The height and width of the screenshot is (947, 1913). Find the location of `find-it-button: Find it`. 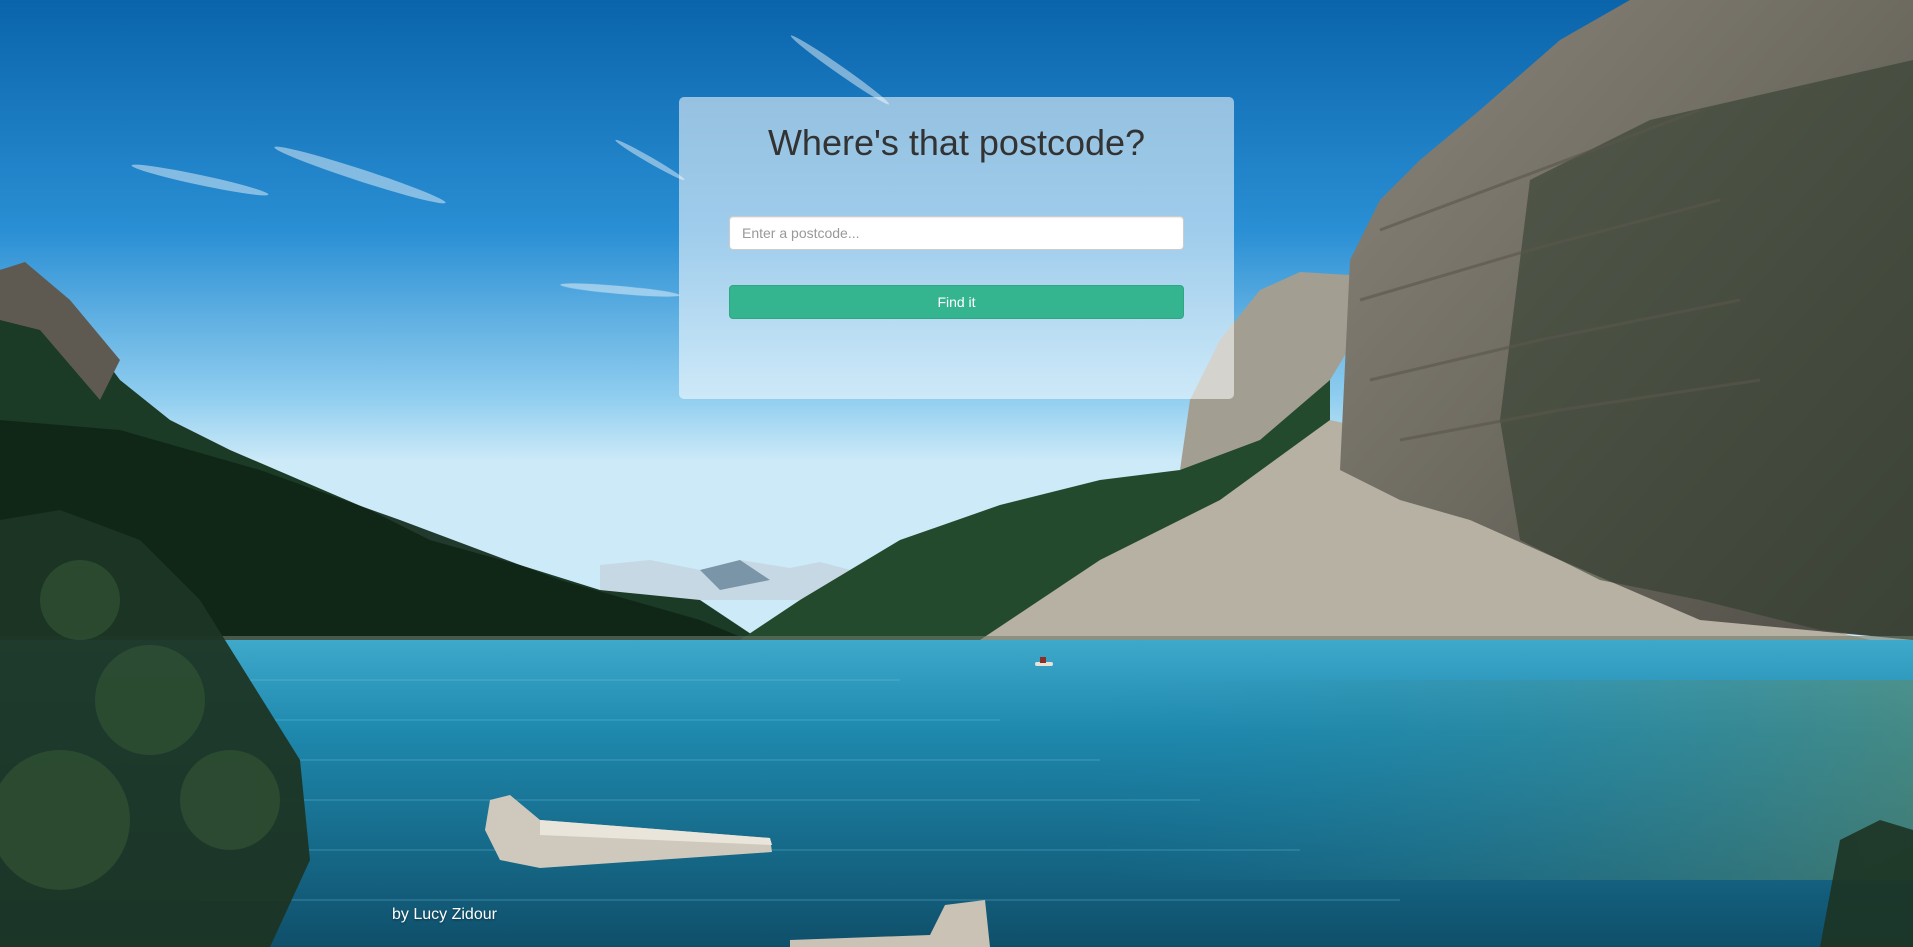

find-it-button: Find it is located at coordinates (956, 302).